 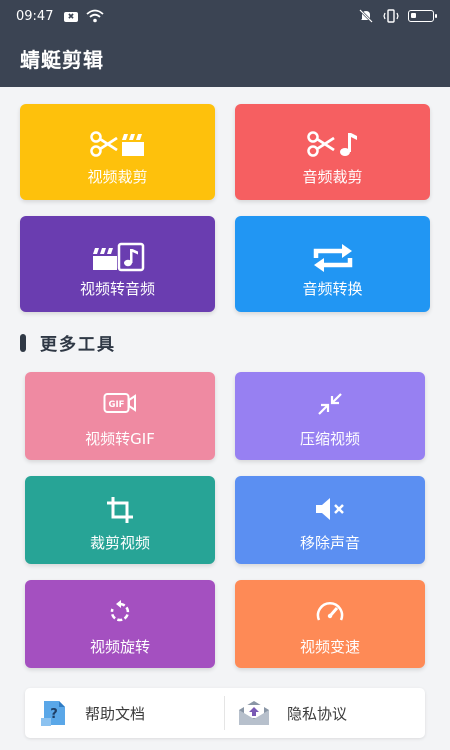 I want to click on section-marker, so click(x=23, y=342).